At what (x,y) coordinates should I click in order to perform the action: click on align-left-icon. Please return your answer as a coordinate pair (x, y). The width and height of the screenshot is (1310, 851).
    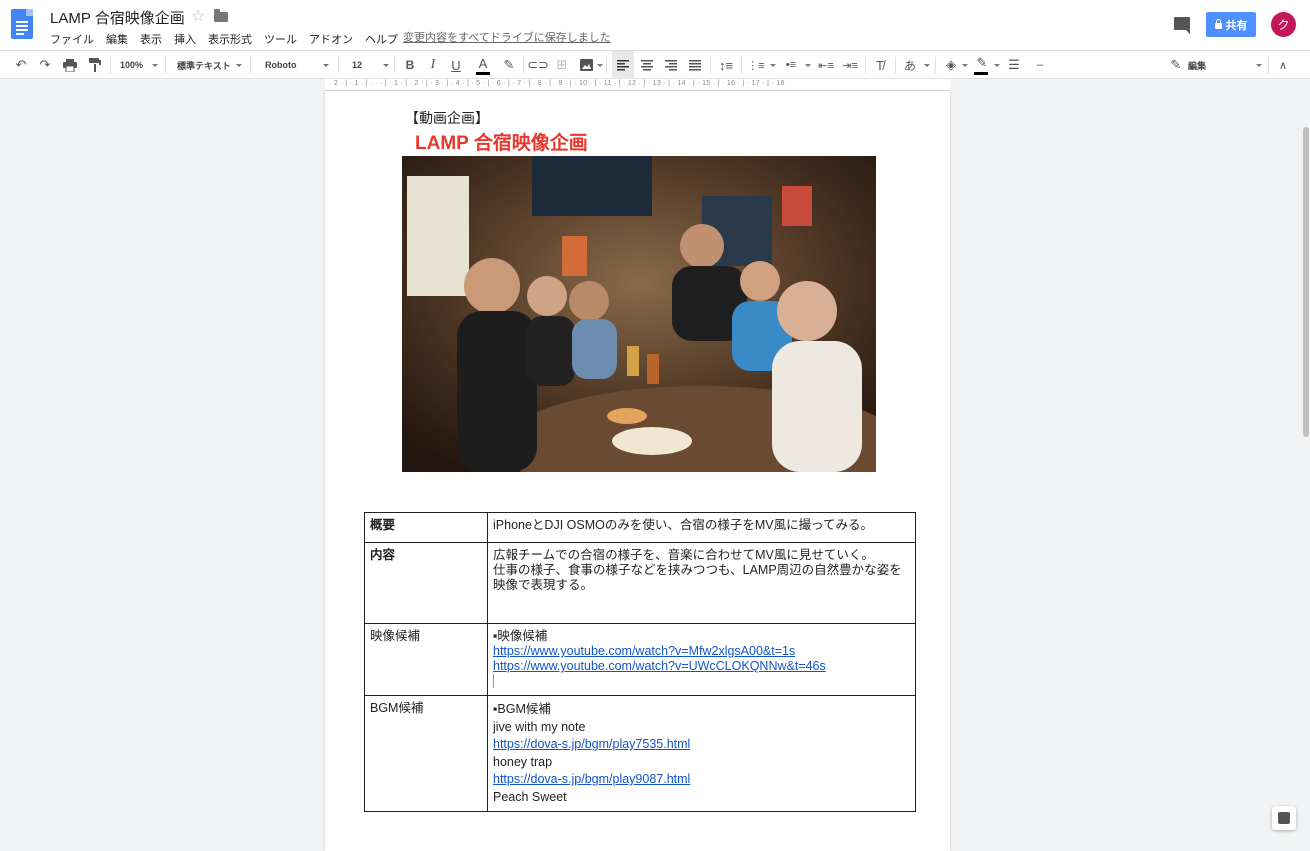
    Looking at the image, I should click on (623, 65).